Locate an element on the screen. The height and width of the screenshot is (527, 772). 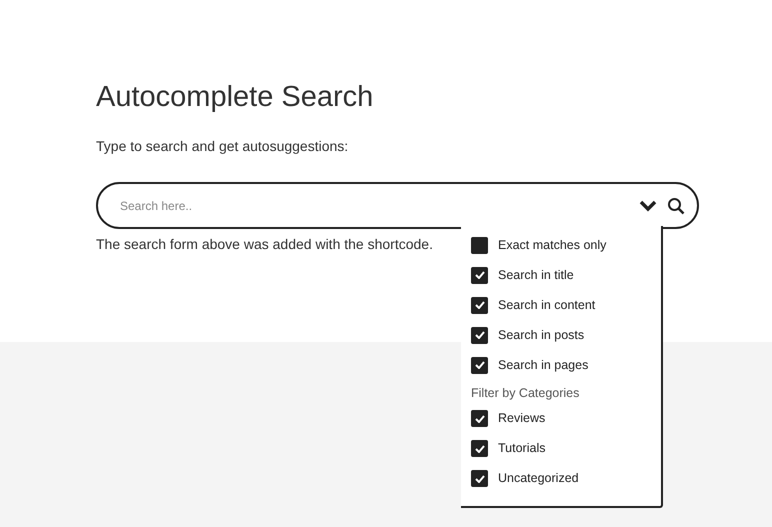
section-heading: Filter by Categories is located at coordinates (525, 393).